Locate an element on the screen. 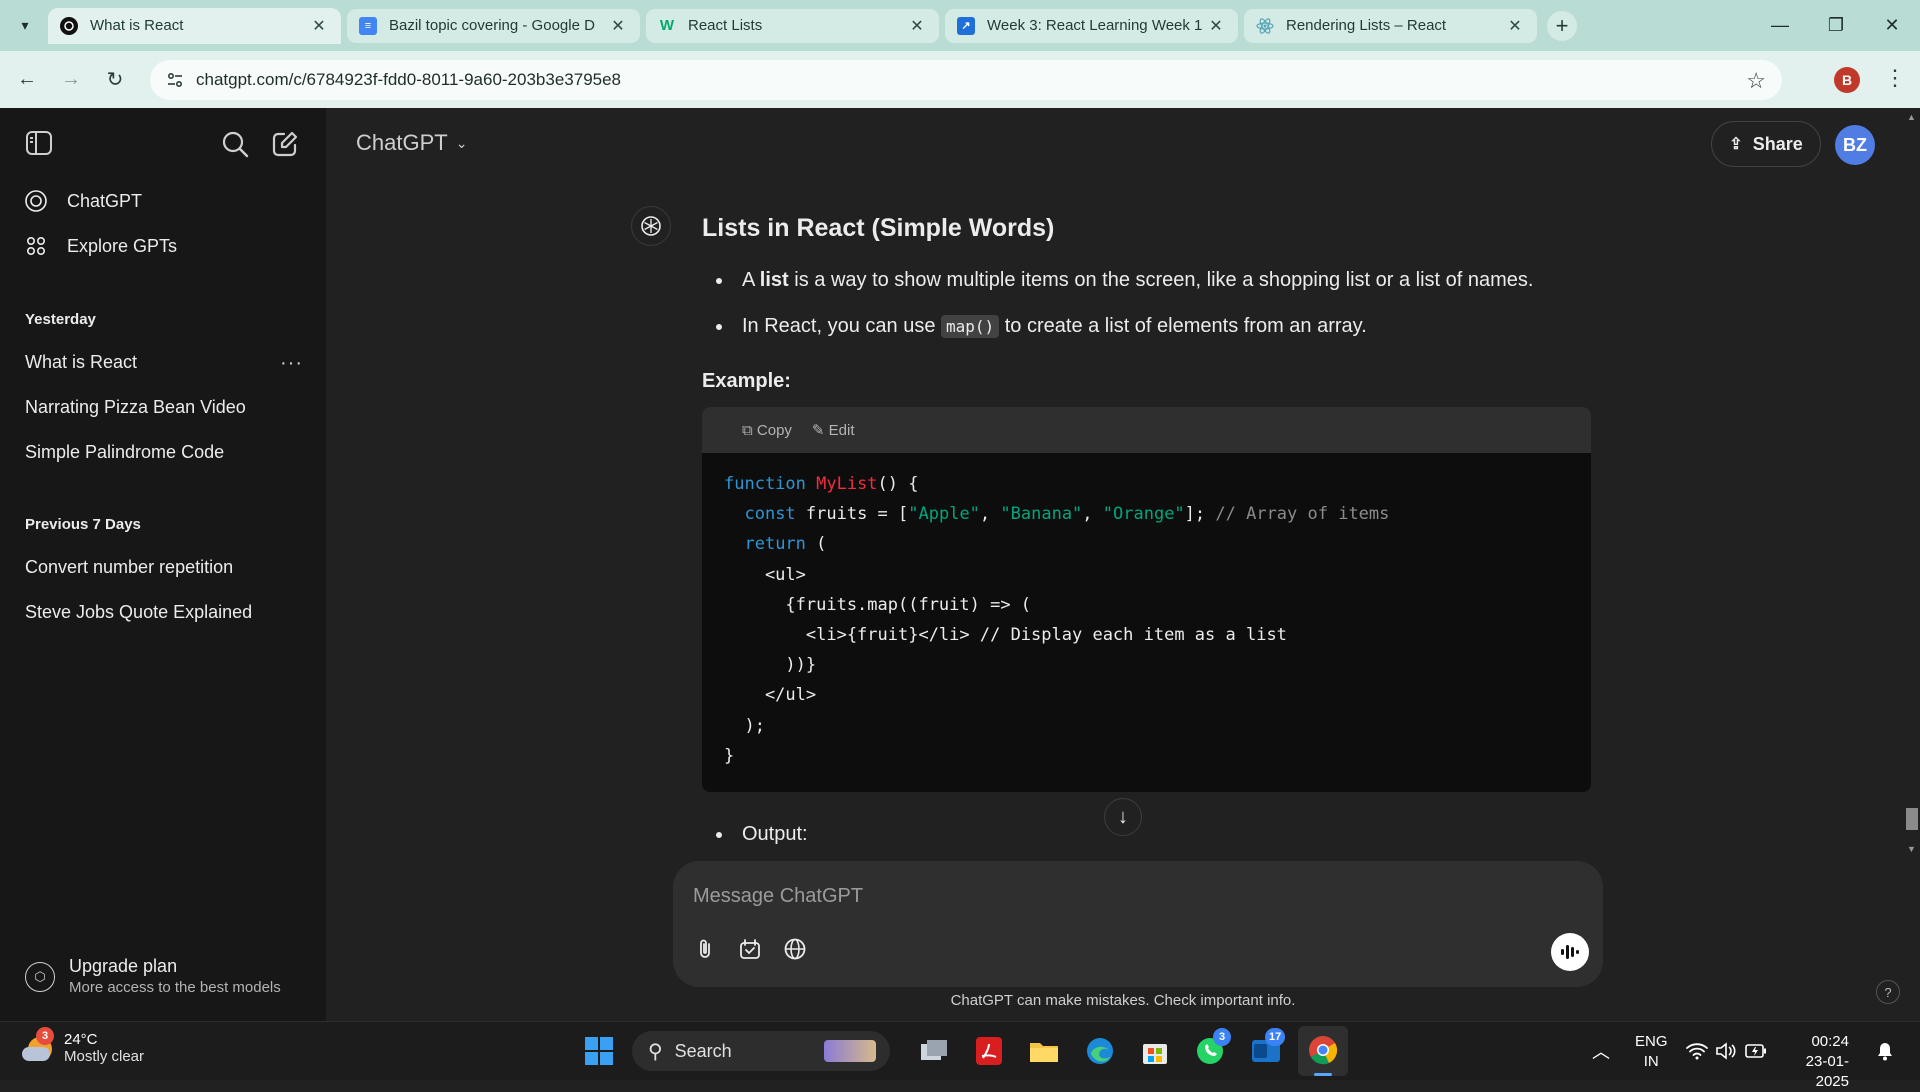  outlook-icon: 17 is located at coordinates (1266, 1049).